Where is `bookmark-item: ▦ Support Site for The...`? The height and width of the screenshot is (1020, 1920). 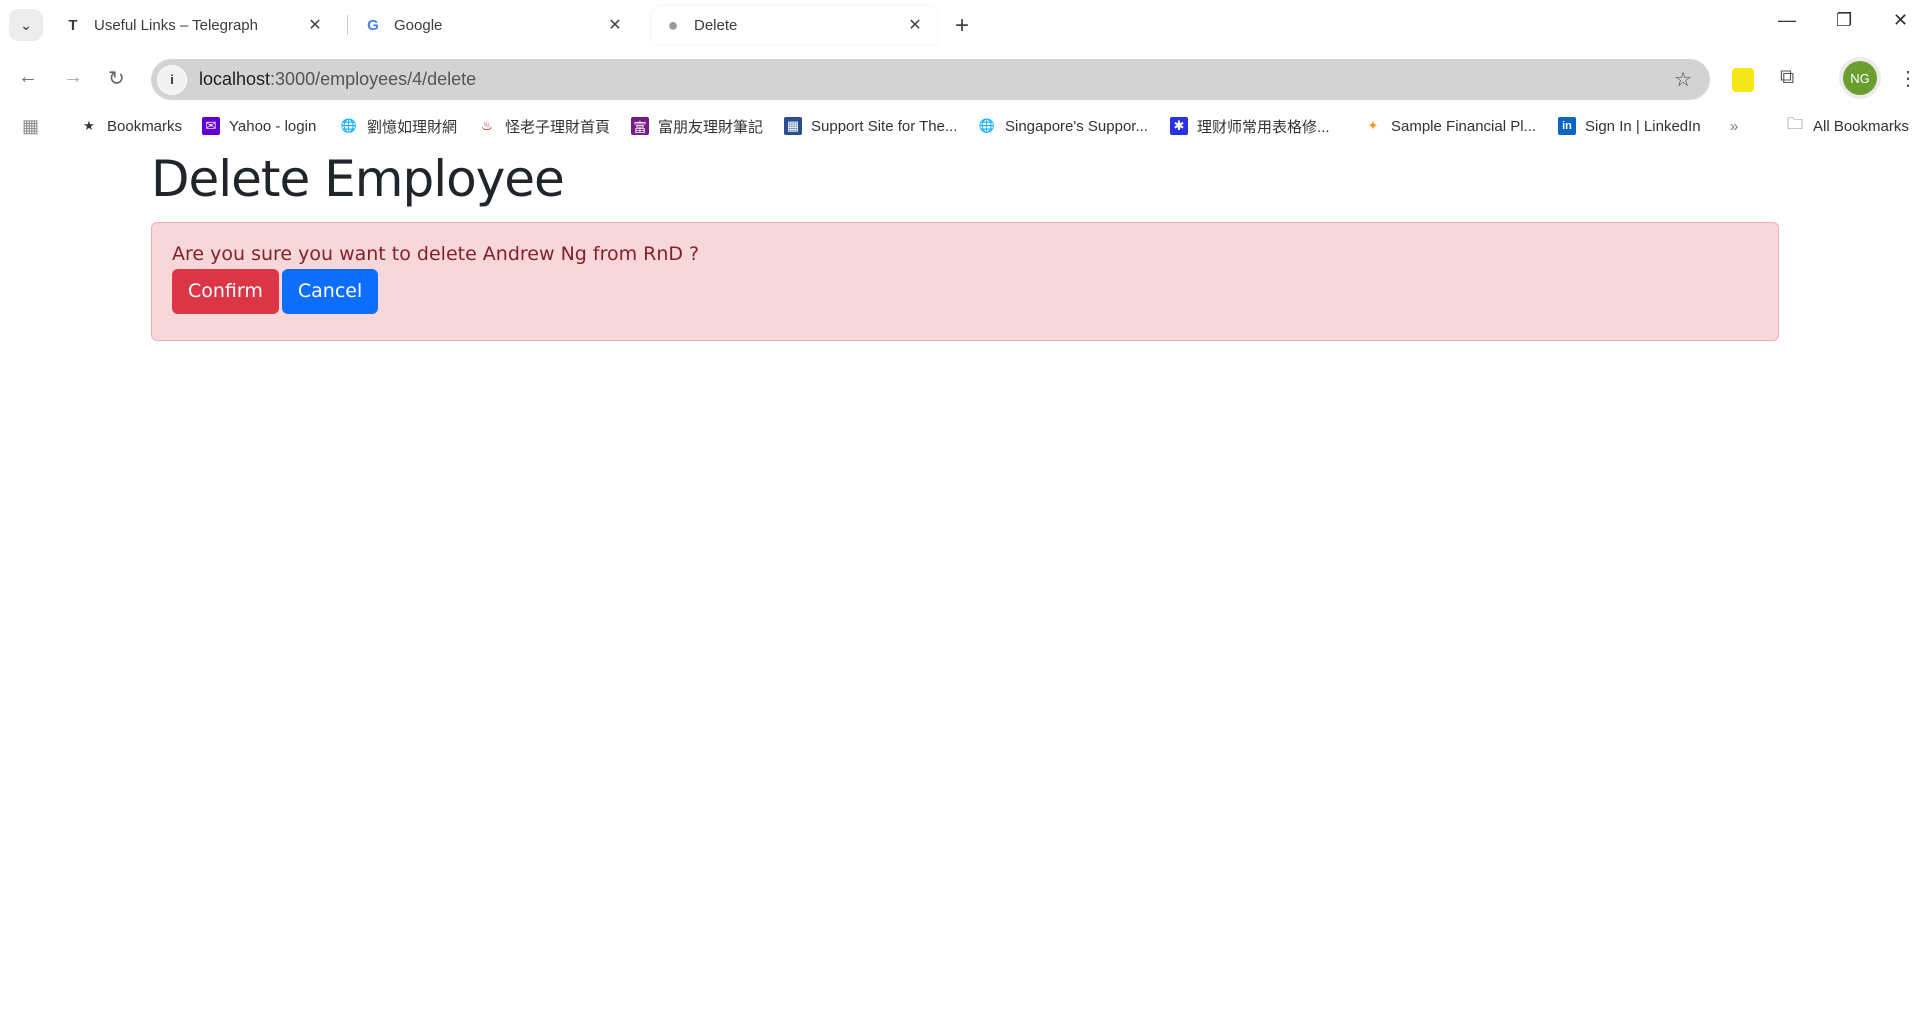
bookmark-item: ▦ Support Site for The... is located at coordinates (870, 126).